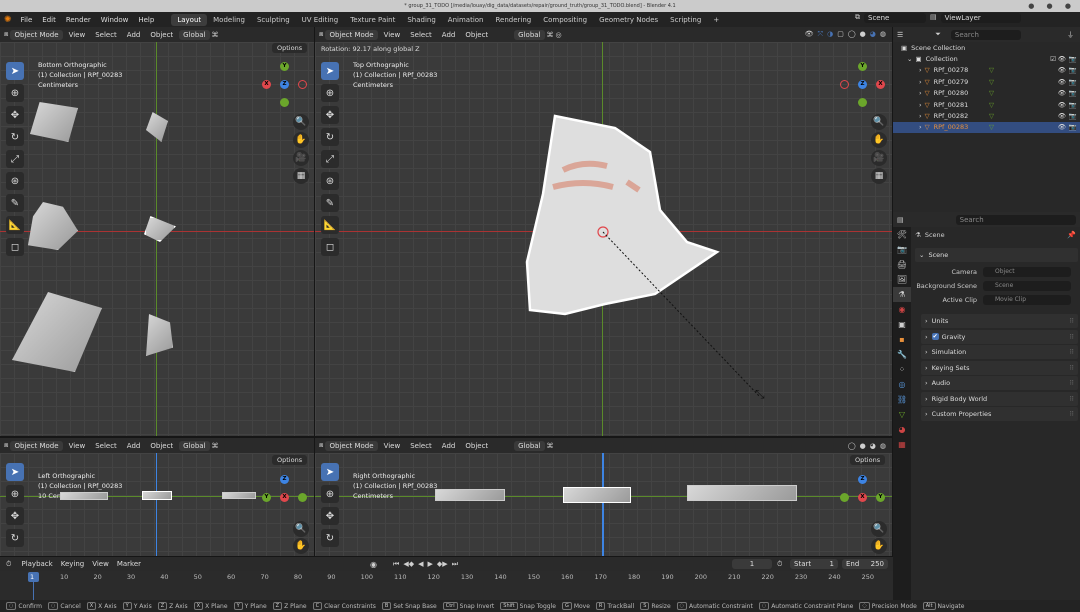  I want to click on play-reverse-icon: ◀, so click(420, 564).